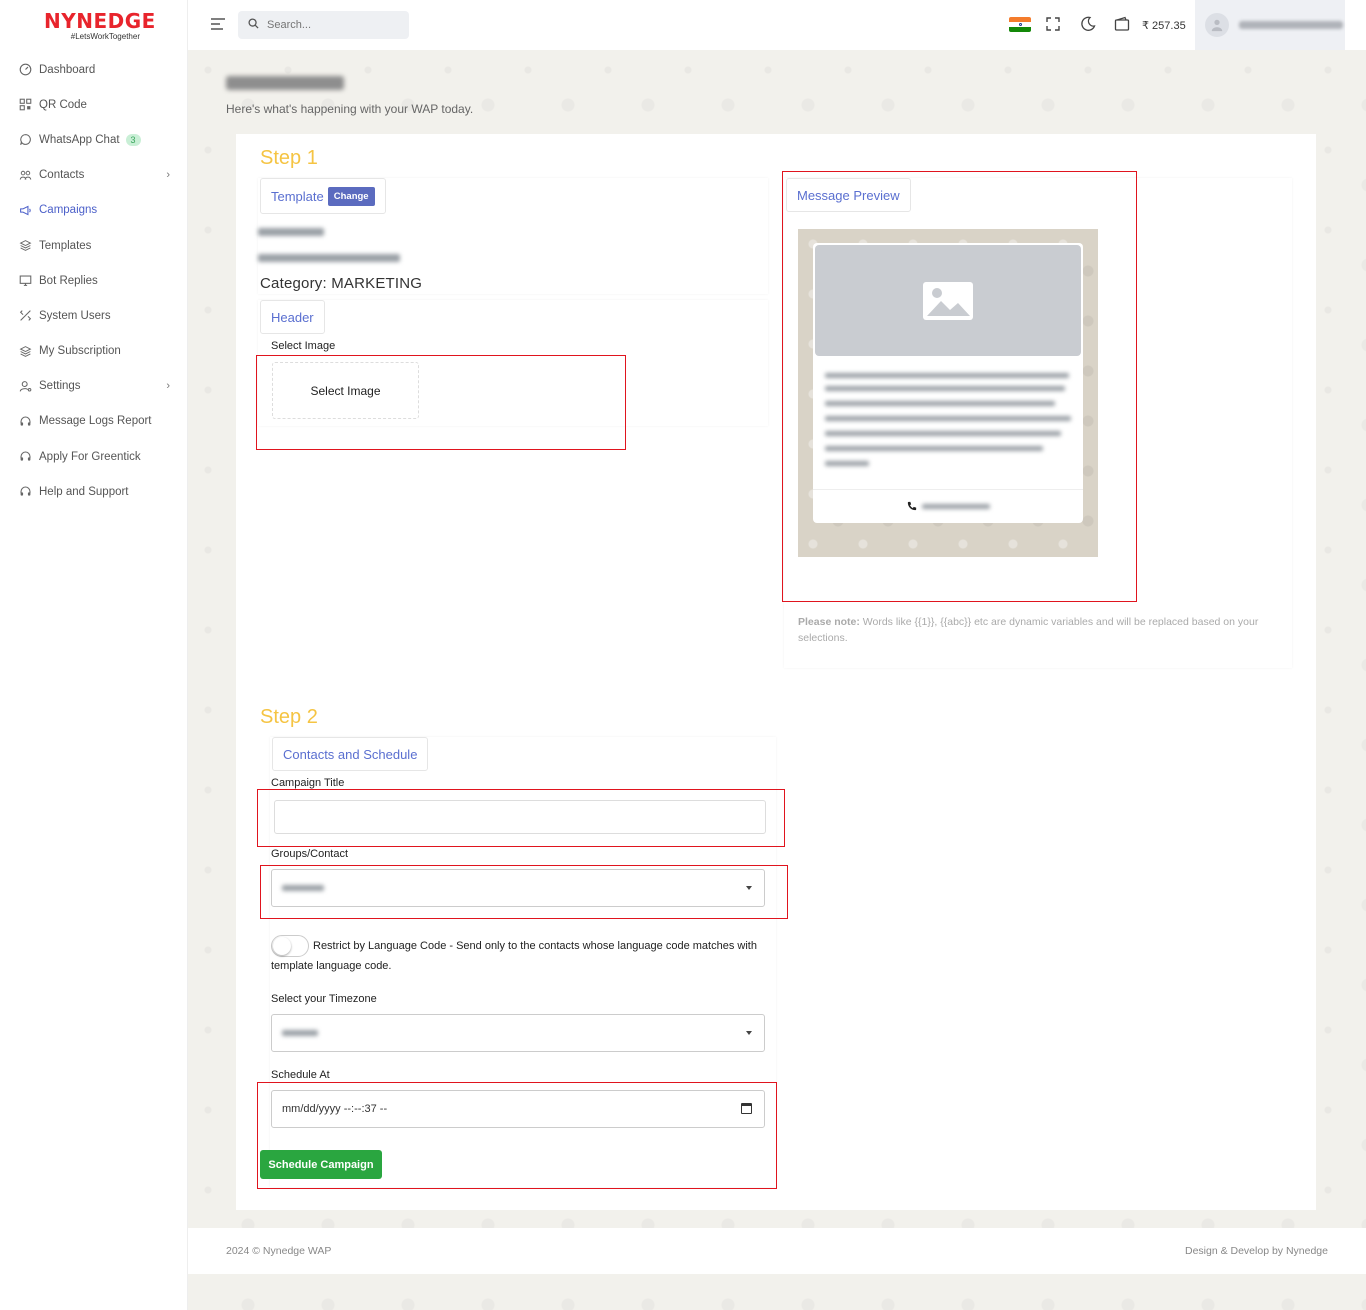 Image resolution: width=1366 pixels, height=1310 pixels. What do you see at coordinates (289, 158) in the screenshot?
I see `step-1-title: Step 1` at bounding box center [289, 158].